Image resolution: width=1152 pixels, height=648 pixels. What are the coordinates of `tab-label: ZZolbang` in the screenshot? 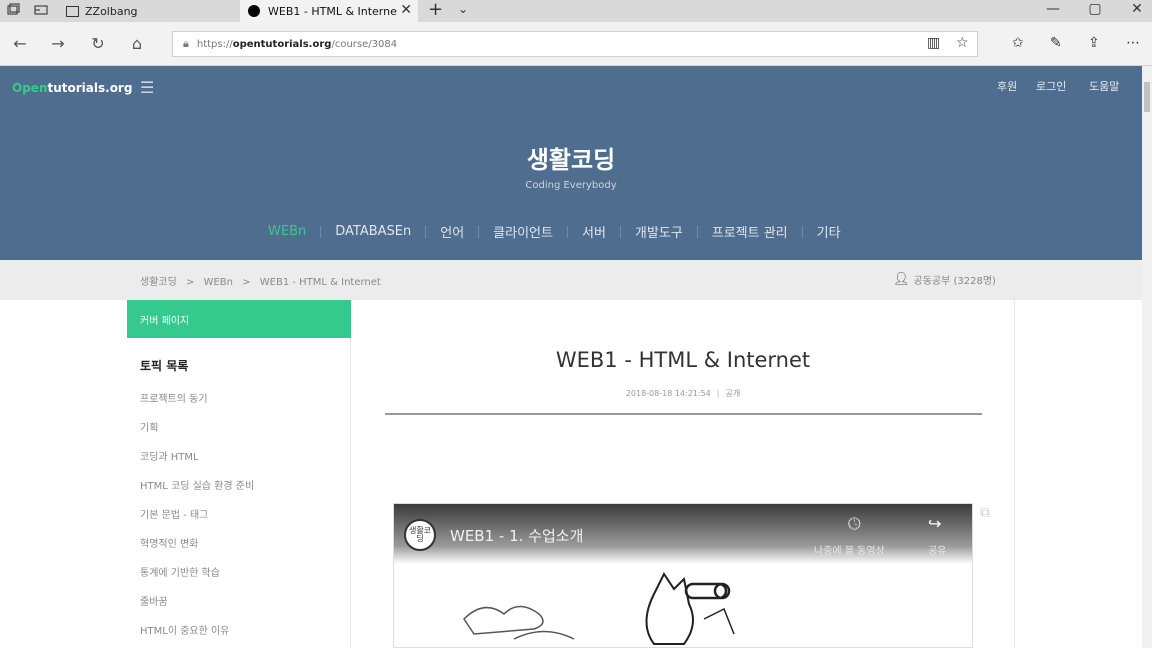 It's located at (111, 11).